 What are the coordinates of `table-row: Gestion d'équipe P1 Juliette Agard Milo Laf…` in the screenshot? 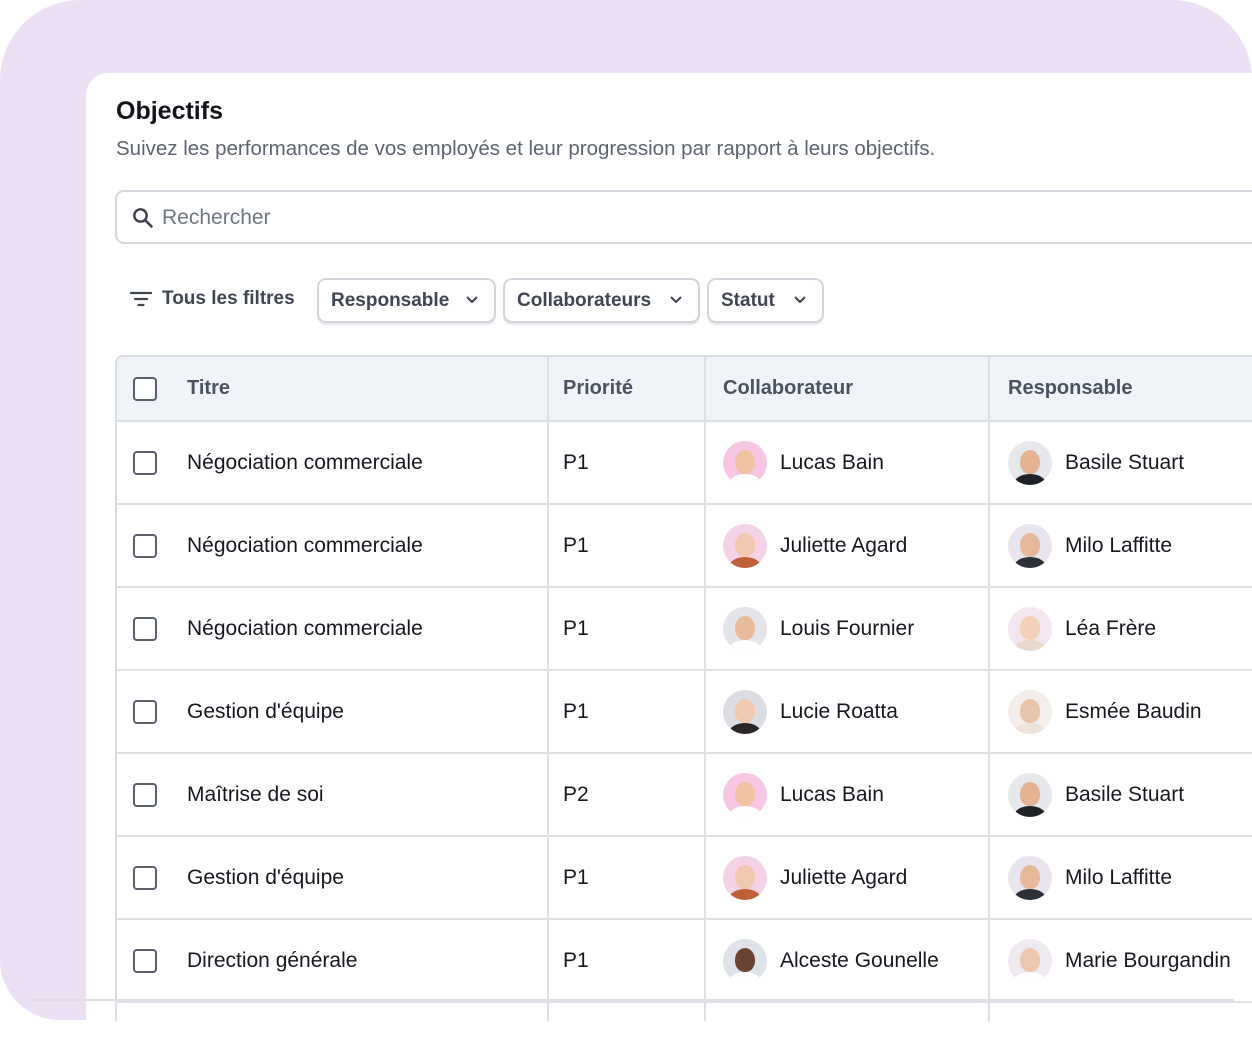 It's located at (684, 878).